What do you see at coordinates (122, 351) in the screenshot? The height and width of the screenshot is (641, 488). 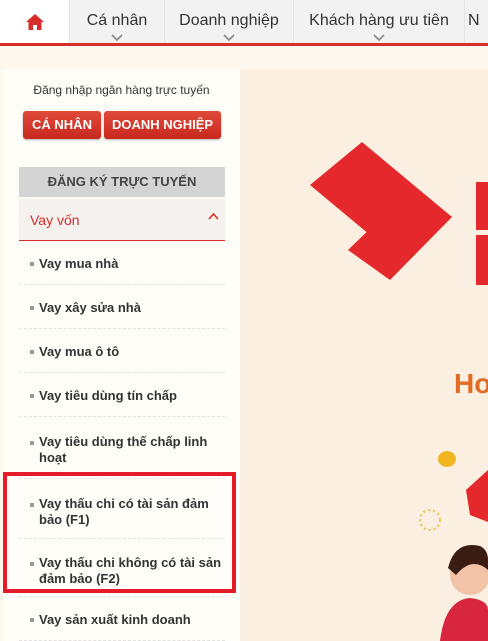 I see `menu-item-car-loan: Vay mua ô tô` at bounding box center [122, 351].